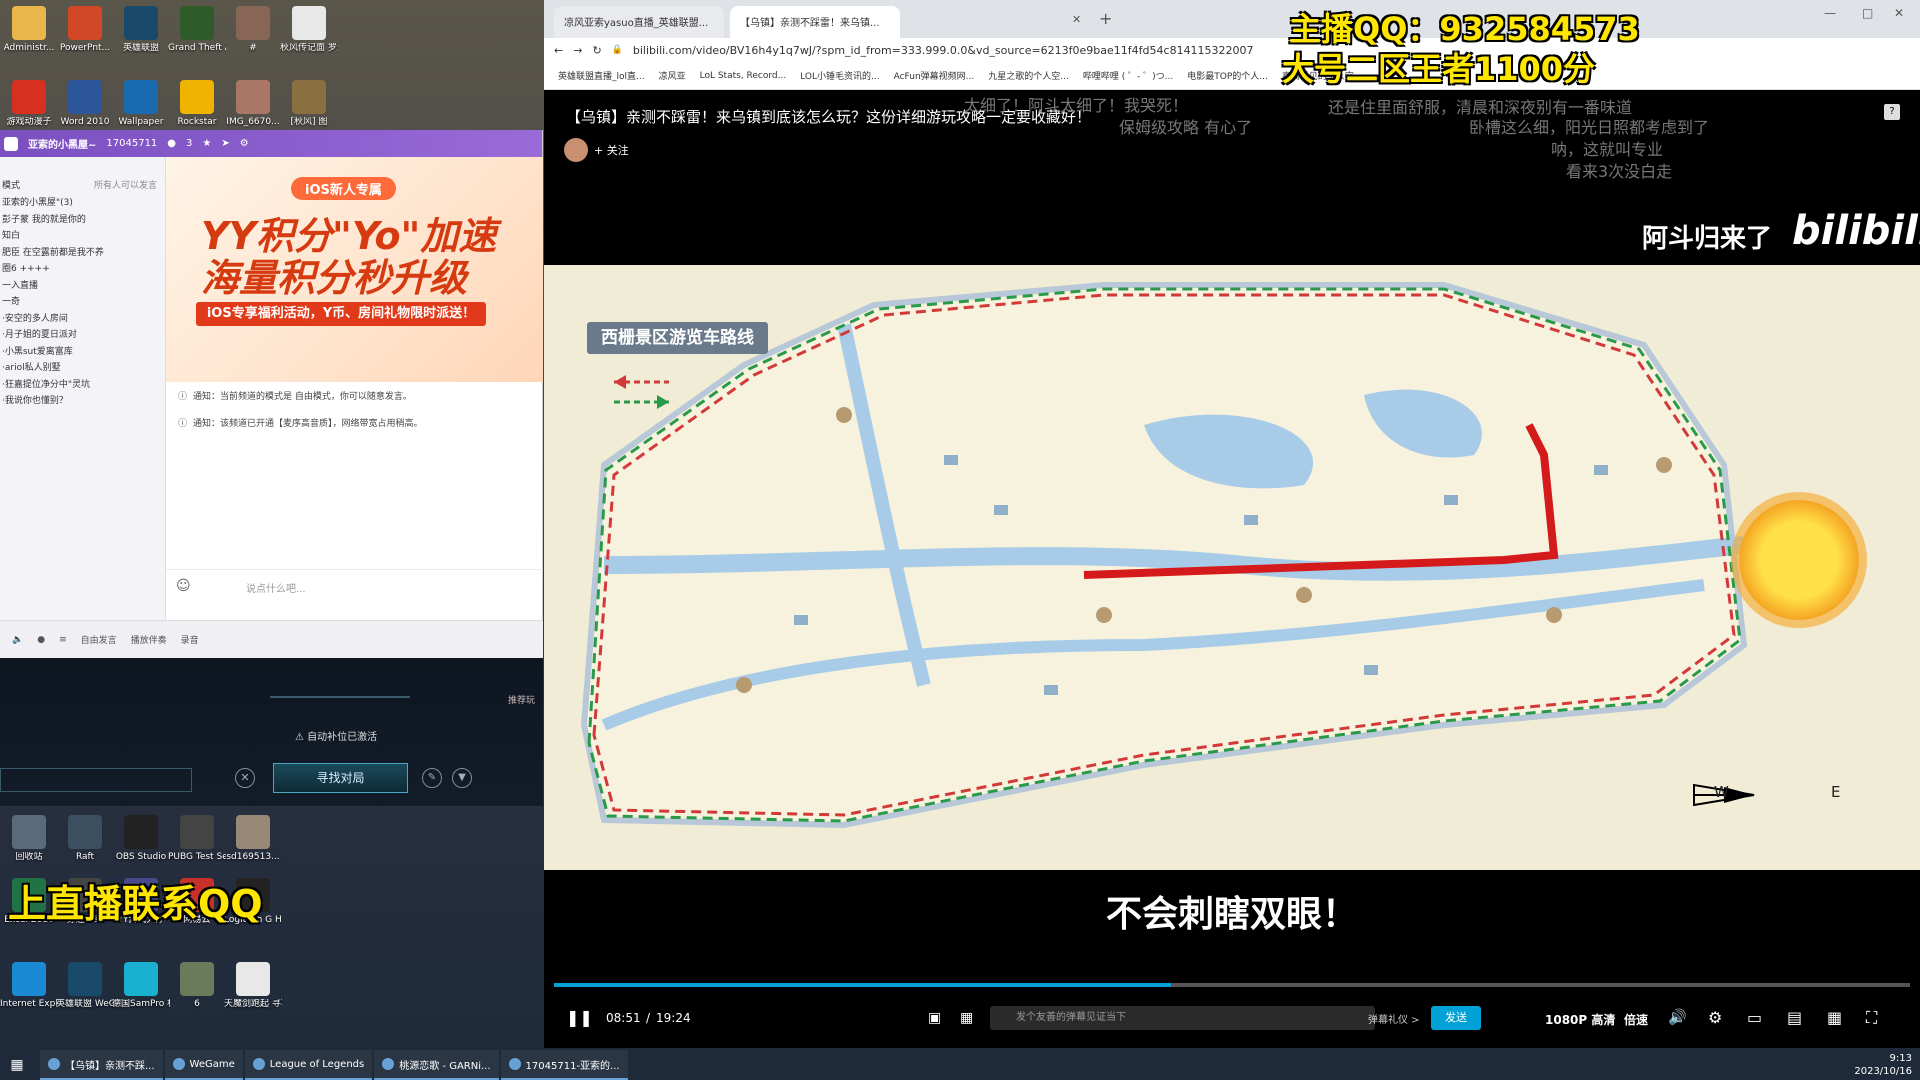 Image resolution: width=1920 pixels, height=1080 pixels. I want to click on taskbar-item: WeGame, so click(203, 1065).